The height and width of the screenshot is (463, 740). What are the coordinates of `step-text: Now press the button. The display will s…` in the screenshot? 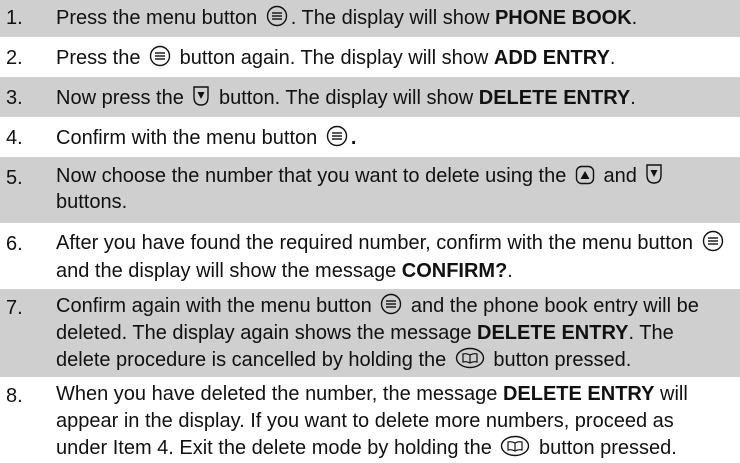 It's located at (346, 97).